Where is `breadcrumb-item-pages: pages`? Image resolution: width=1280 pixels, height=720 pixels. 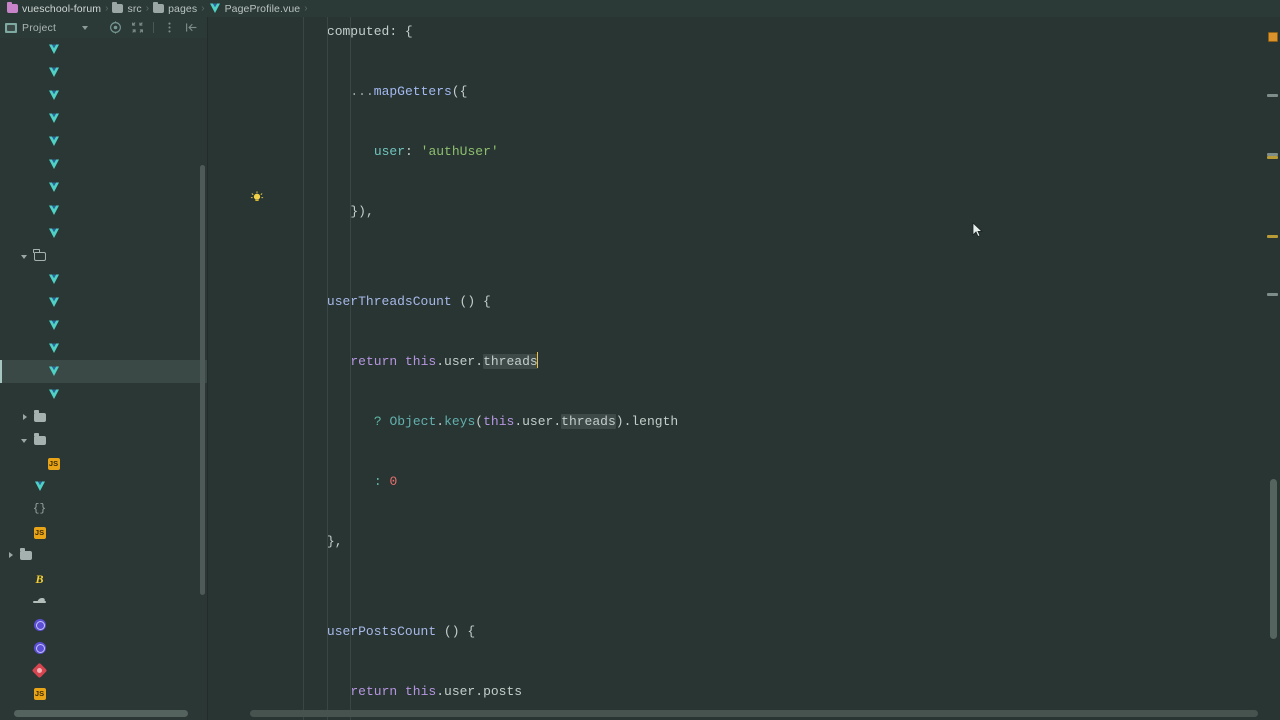
breadcrumb-item-pages: pages is located at coordinates (175, 8).